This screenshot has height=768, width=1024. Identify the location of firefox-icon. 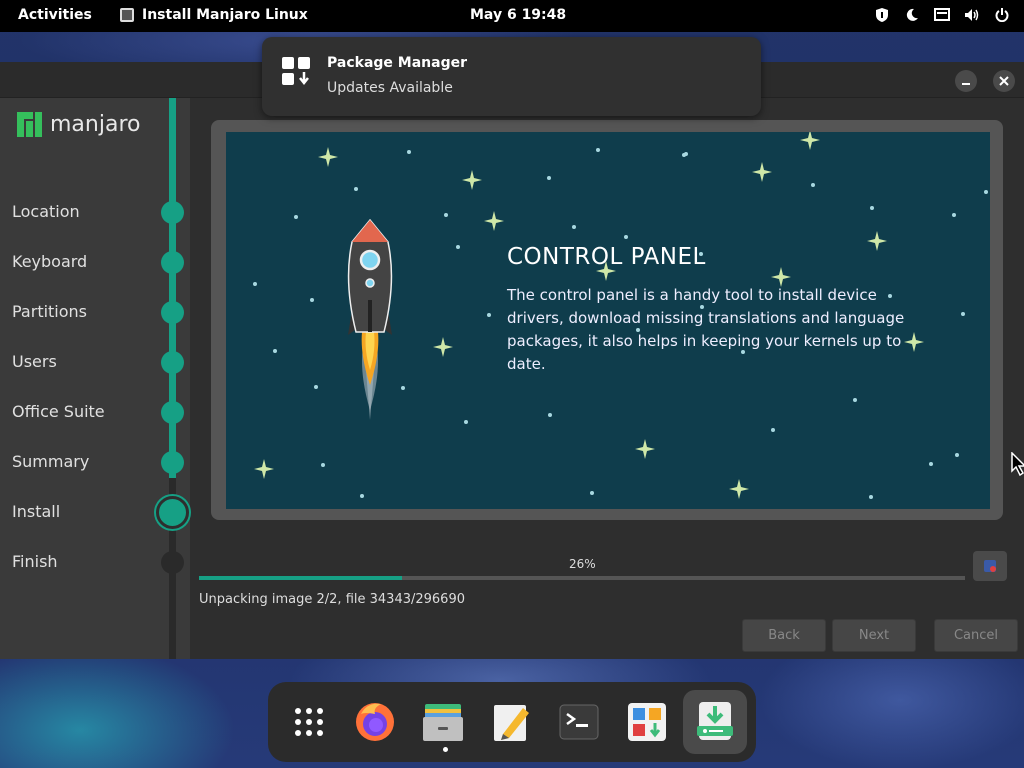
(375, 722).